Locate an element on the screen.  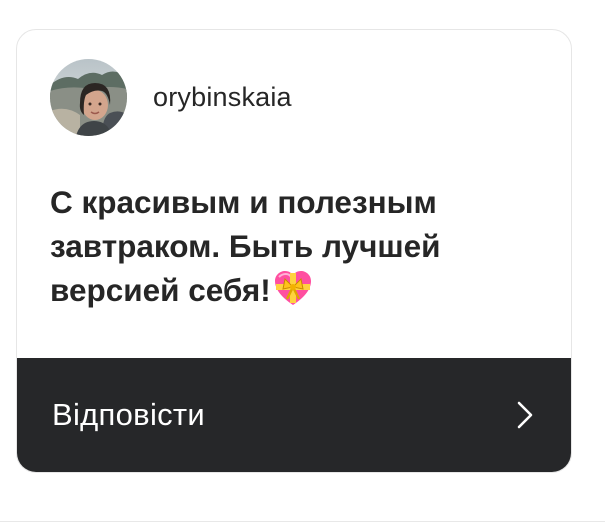
chevron-right-icon is located at coordinates (525, 415).